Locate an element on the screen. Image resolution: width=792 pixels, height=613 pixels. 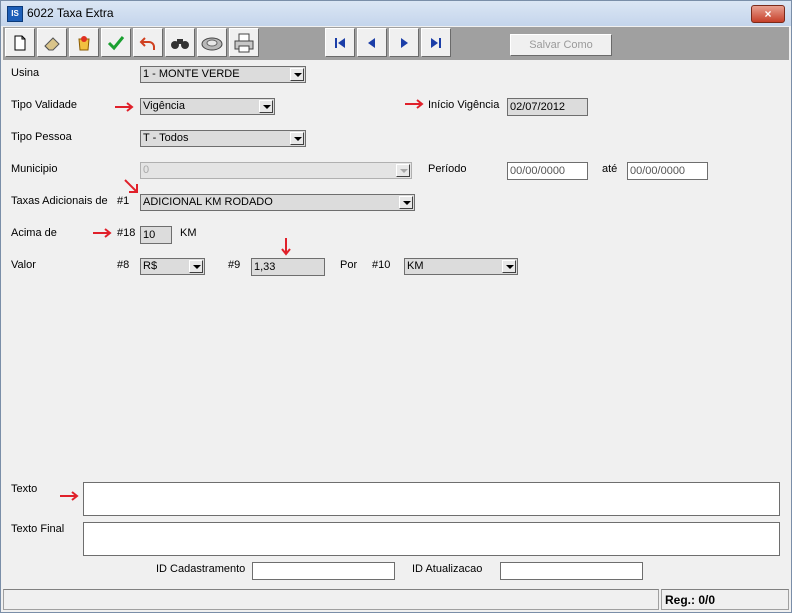
new-document-icon is located at coordinates (20, 42).